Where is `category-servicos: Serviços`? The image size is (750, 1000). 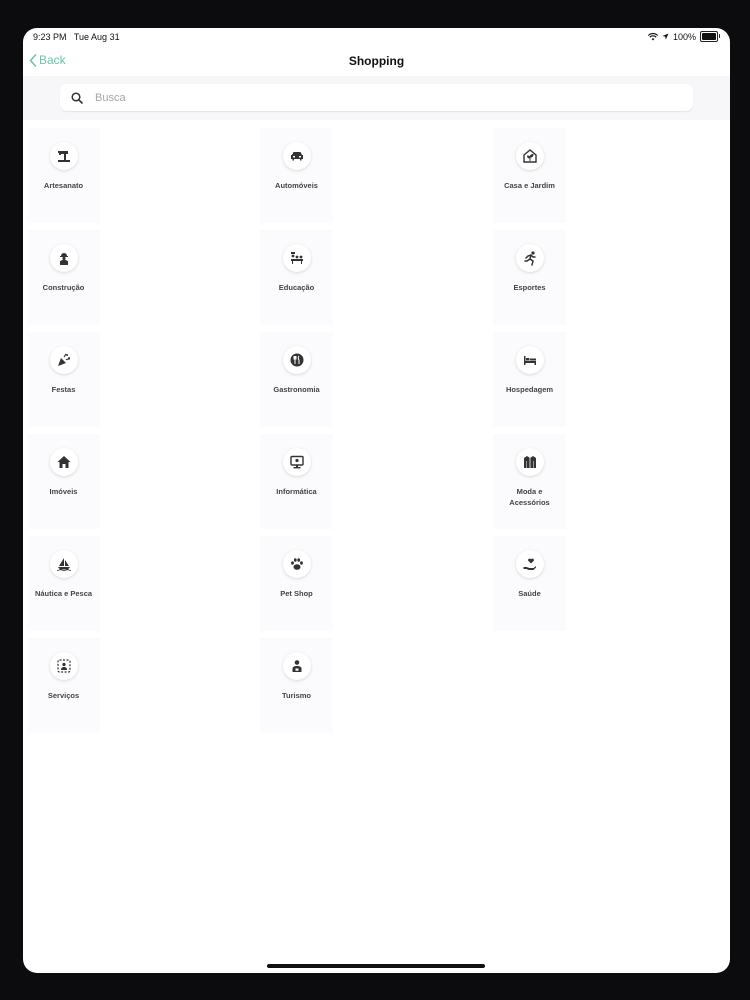 category-servicos: Serviços is located at coordinates (63, 685).